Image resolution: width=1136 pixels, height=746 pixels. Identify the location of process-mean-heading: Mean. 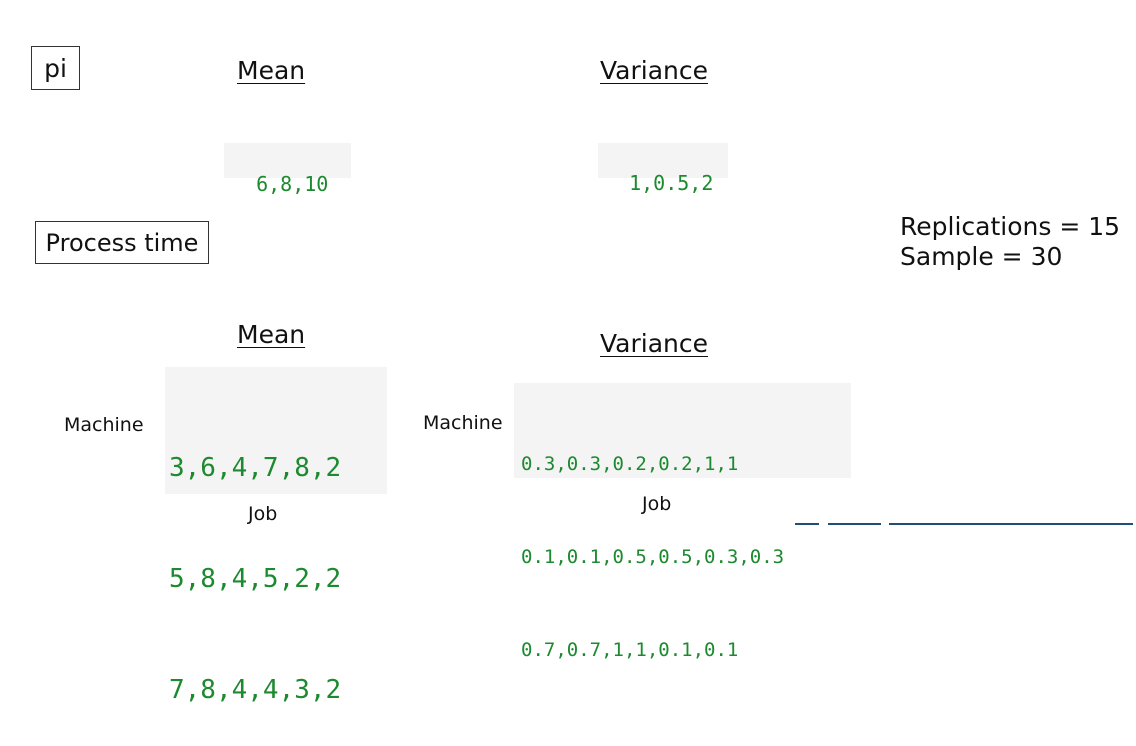
(271, 334).